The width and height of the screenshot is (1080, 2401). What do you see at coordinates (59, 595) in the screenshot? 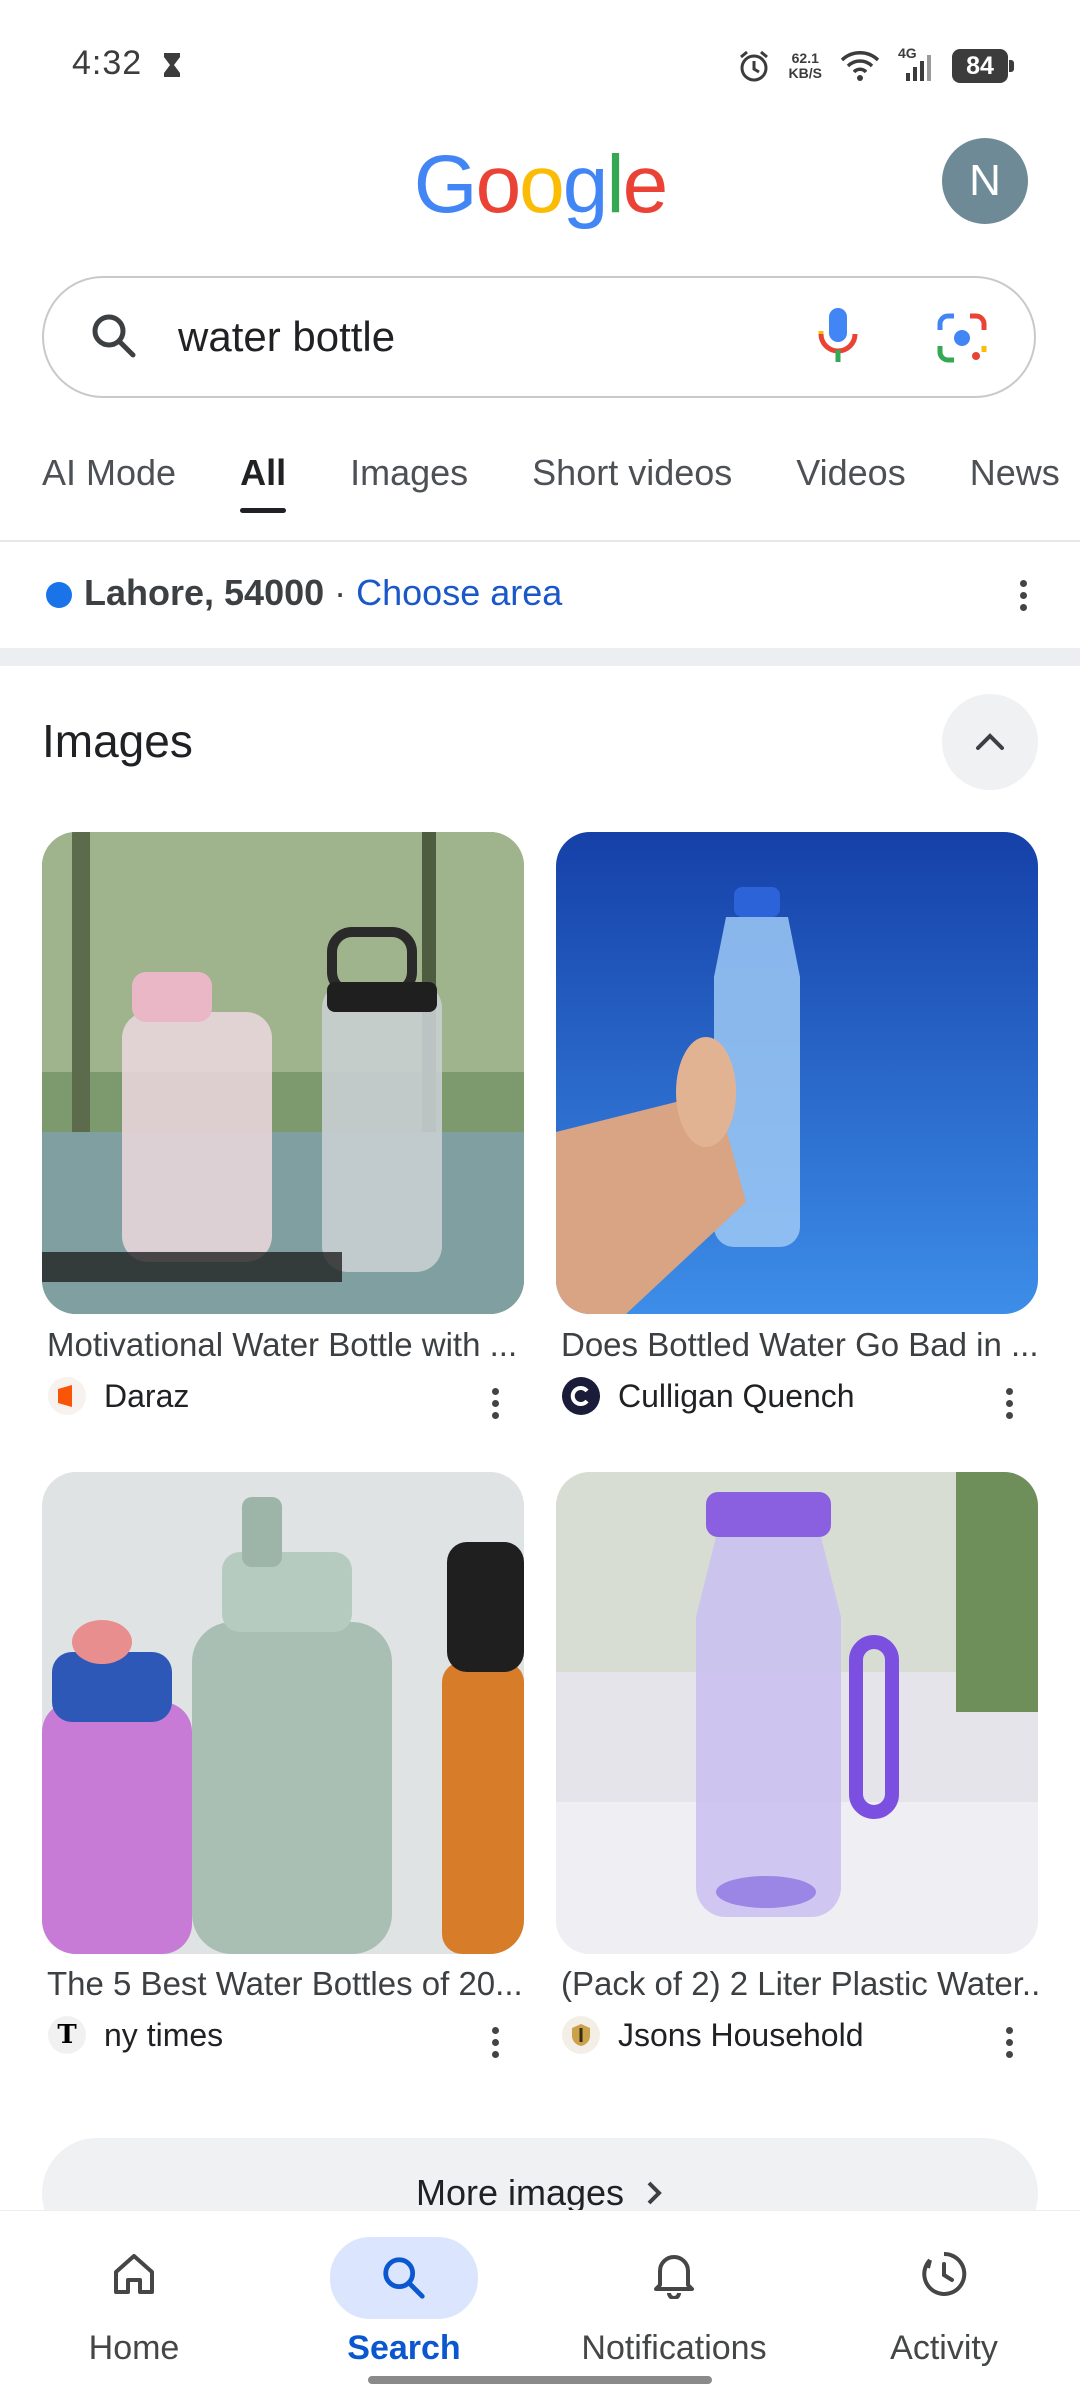
I see `location-dot-icon` at bounding box center [59, 595].